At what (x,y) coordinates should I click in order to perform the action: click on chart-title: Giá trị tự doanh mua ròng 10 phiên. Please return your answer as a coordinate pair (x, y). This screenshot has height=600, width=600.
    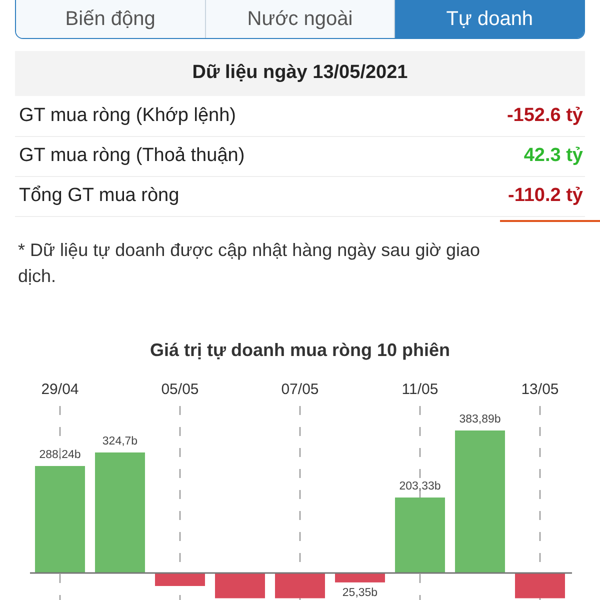
    Looking at the image, I should click on (300, 350).